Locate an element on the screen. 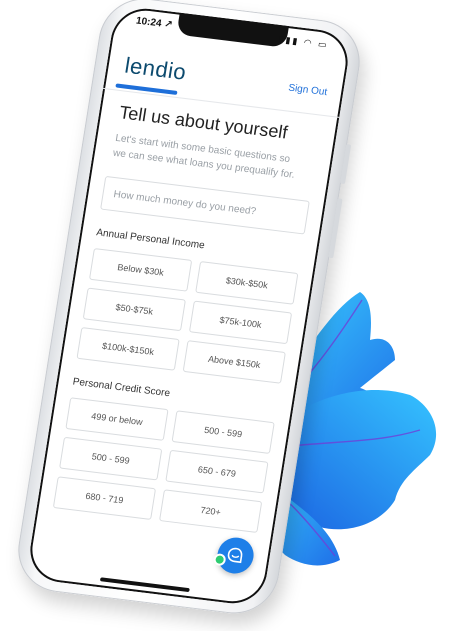 The height and width of the screenshot is (631, 458). status-time: 10:24 ↗ is located at coordinates (154, 23).